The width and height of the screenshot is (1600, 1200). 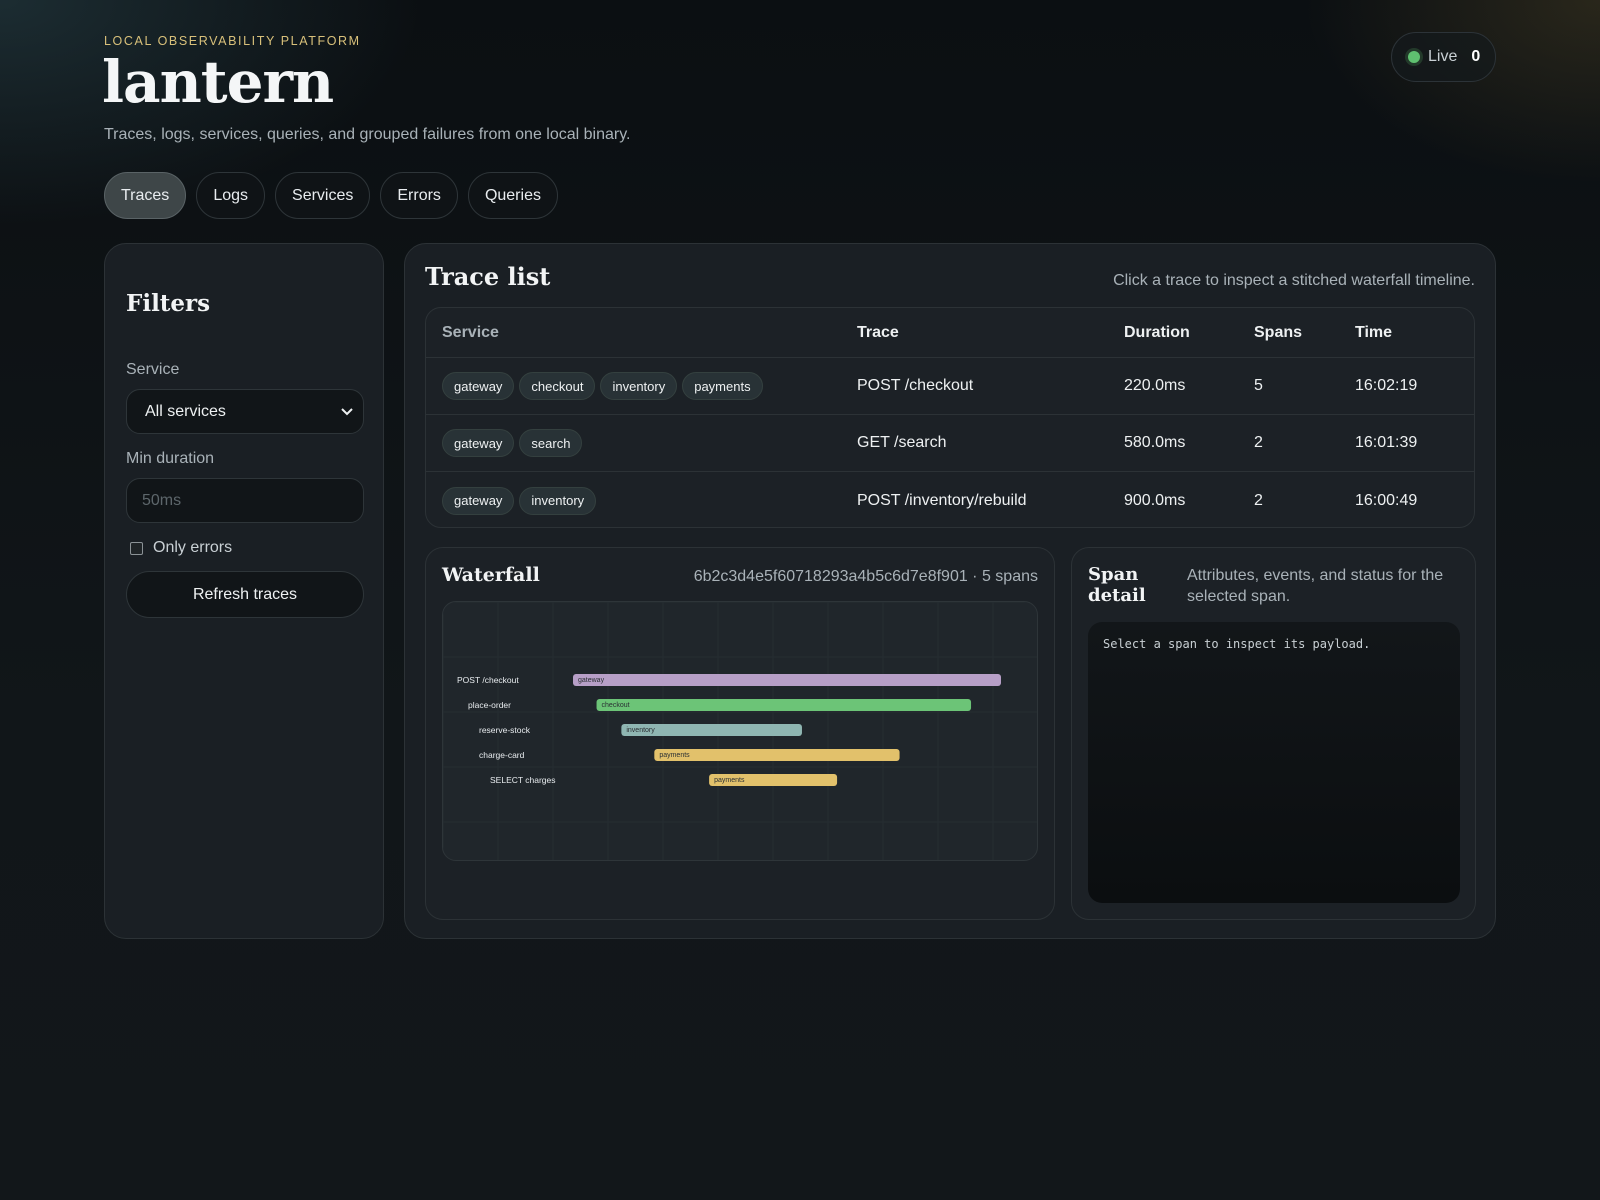 I want to click on tab-logs: Logs, so click(x=231, y=195).